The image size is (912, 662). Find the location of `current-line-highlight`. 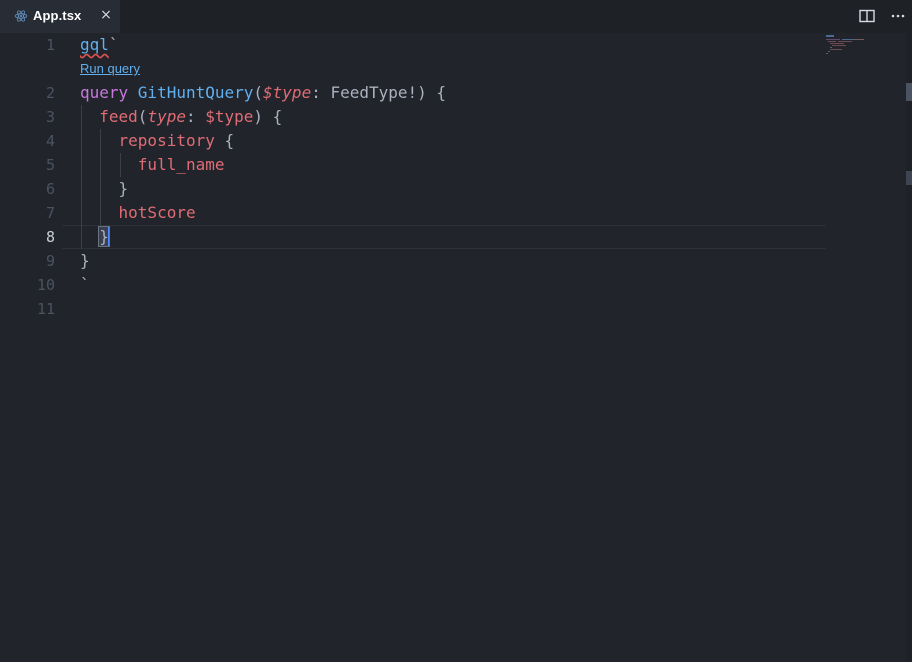

current-line-highlight is located at coordinates (444, 237).